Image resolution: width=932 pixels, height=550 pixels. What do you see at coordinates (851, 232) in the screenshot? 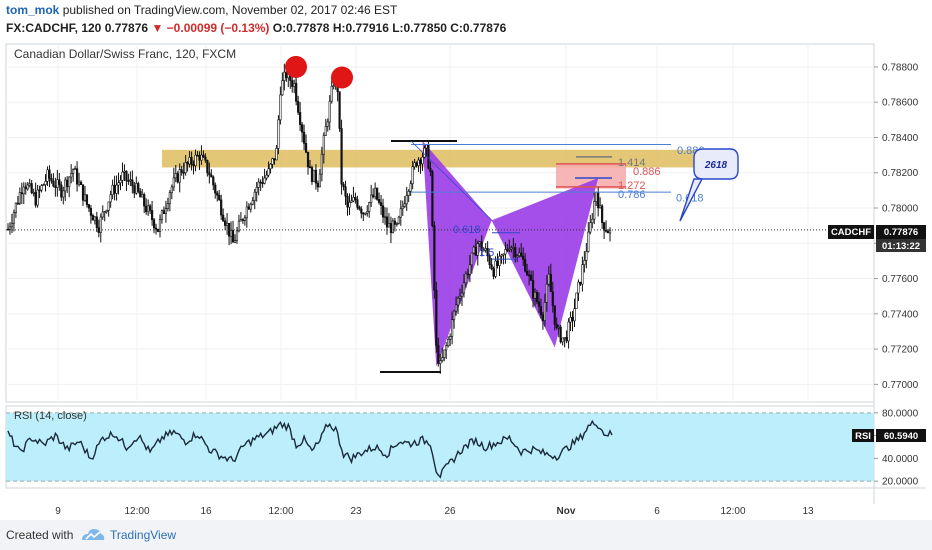
I see `last-price-symbol: CADCHF` at bounding box center [851, 232].